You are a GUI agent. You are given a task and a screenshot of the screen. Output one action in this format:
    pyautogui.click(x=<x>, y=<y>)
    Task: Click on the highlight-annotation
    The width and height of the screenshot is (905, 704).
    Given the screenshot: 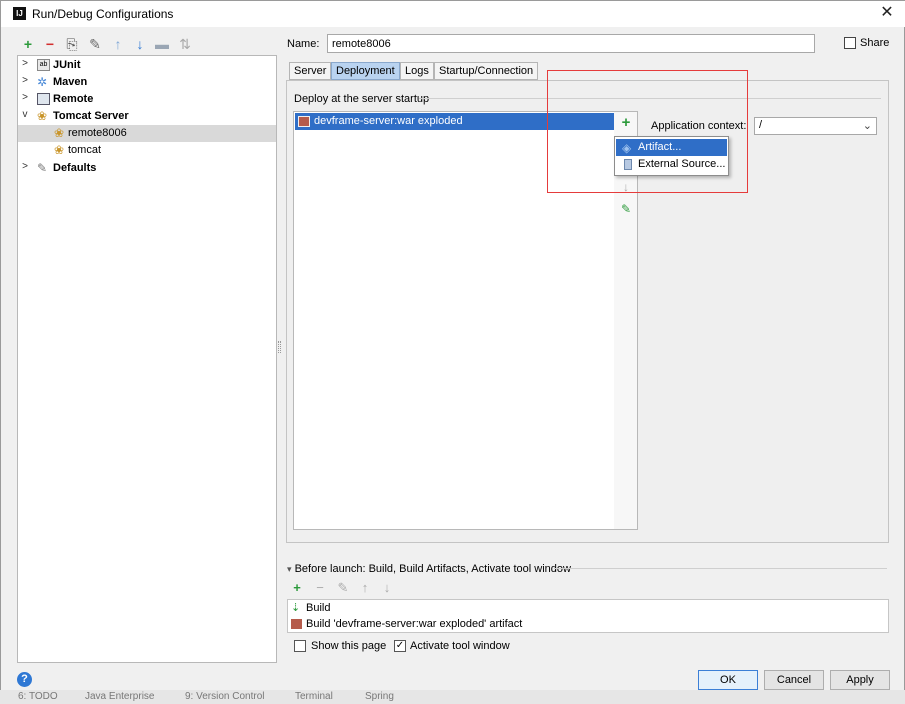 What is the action you would take?
    pyautogui.click(x=647, y=131)
    